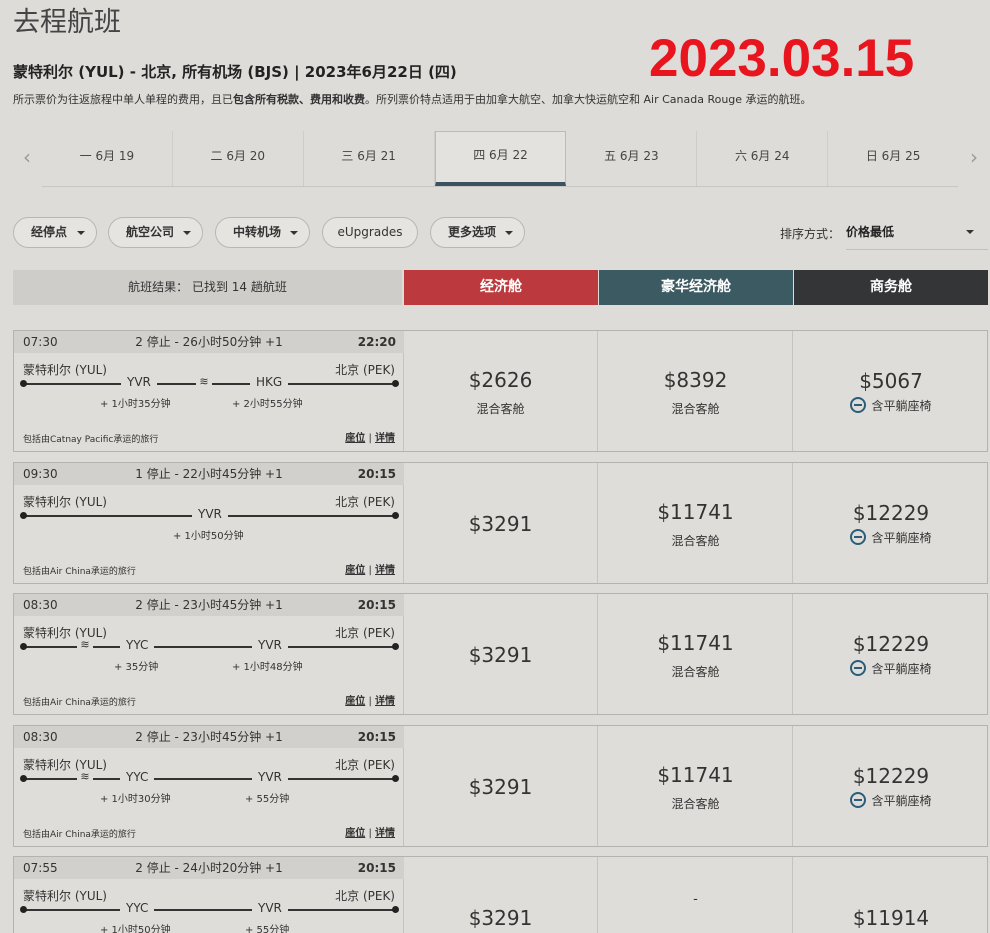 The height and width of the screenshot is (933, 990). I want to click on sort-select: 价格最低, so click(917, 234).